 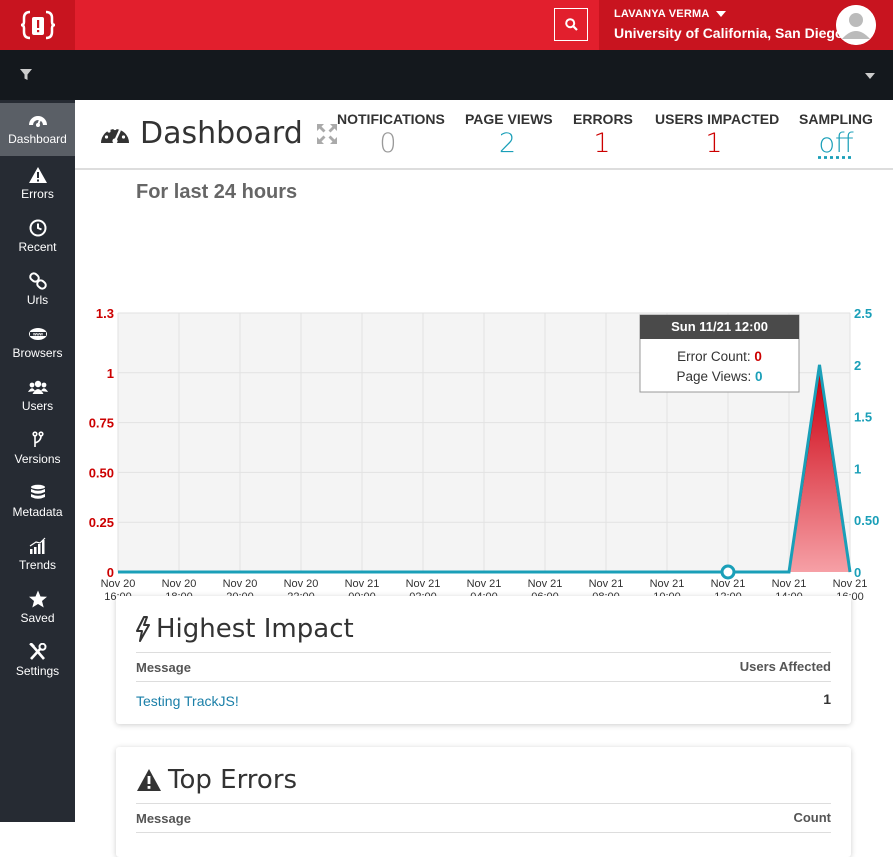 I want to click on sidebar-item-versions: Versions, so click(x=37, y=449).